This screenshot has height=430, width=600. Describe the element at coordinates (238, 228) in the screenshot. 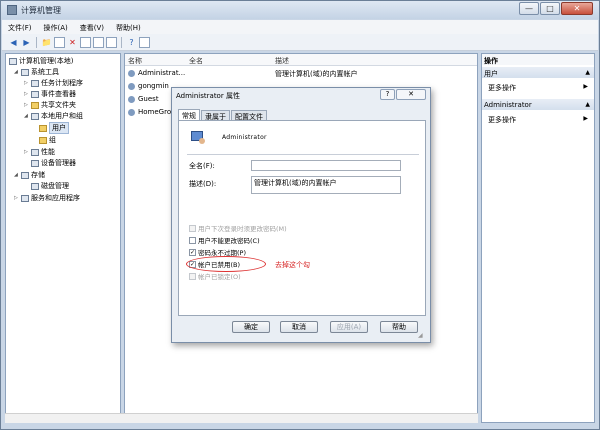

I see `must-change-password-checkbox: 用户下次登录时须更改密码(M)` at that location.